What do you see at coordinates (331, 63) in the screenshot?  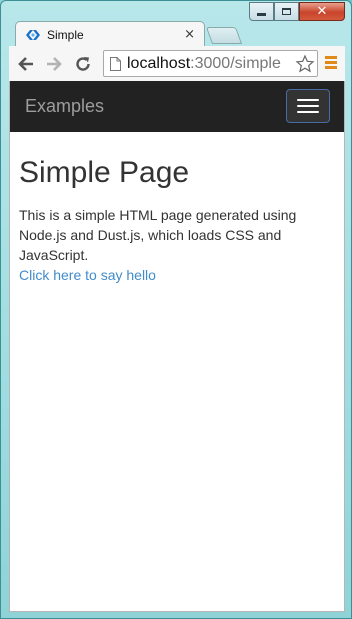 I see `chrome-menu-icon` at bounding box center [331, 63].